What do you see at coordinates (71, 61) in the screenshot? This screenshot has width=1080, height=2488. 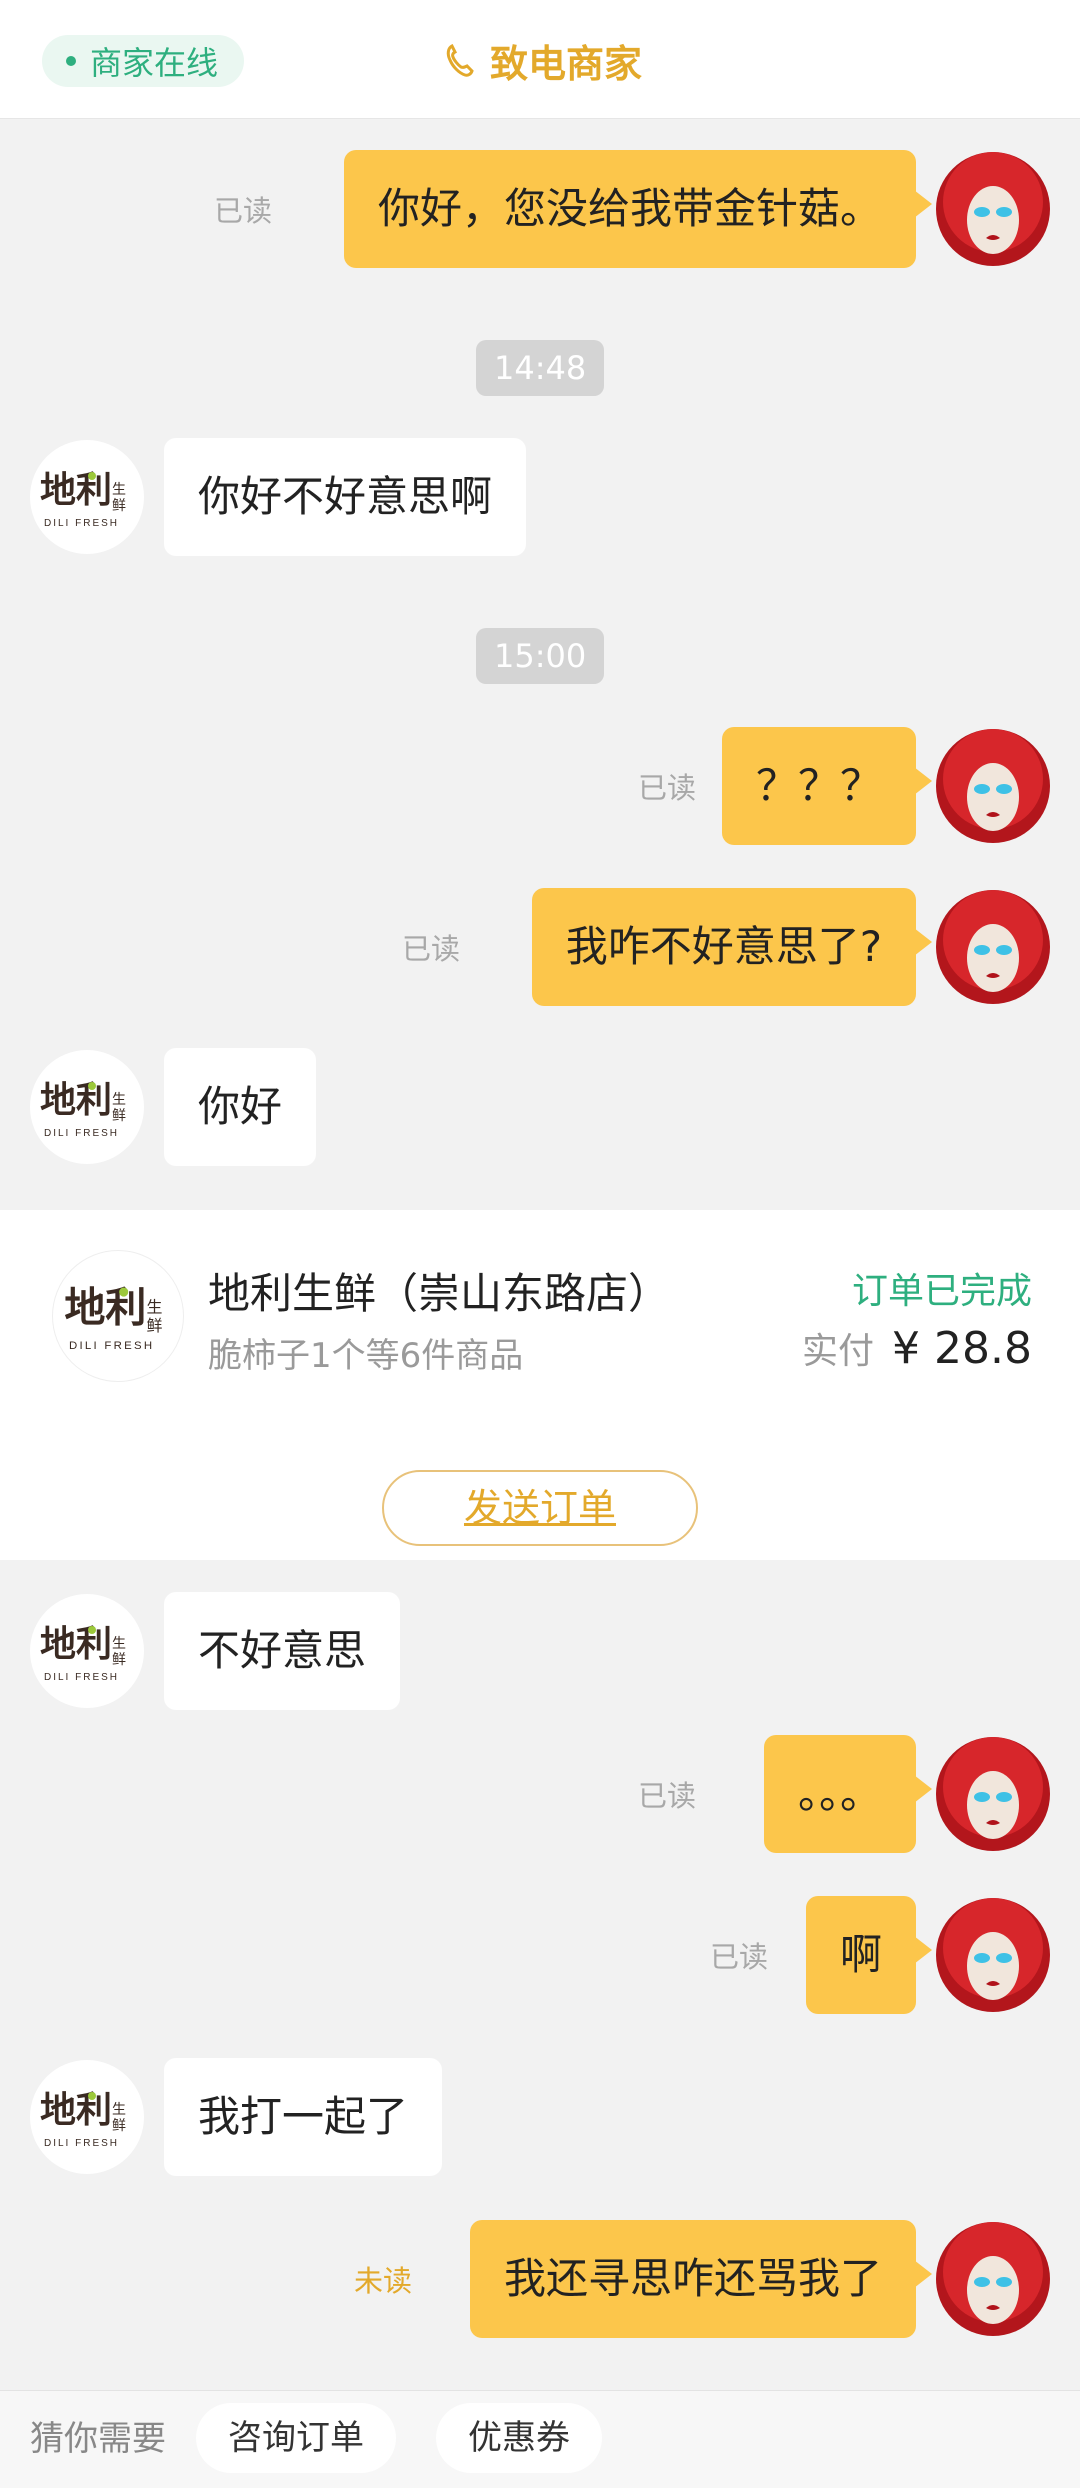 I see `online-dot-icon` at bounding box center [71, 61].